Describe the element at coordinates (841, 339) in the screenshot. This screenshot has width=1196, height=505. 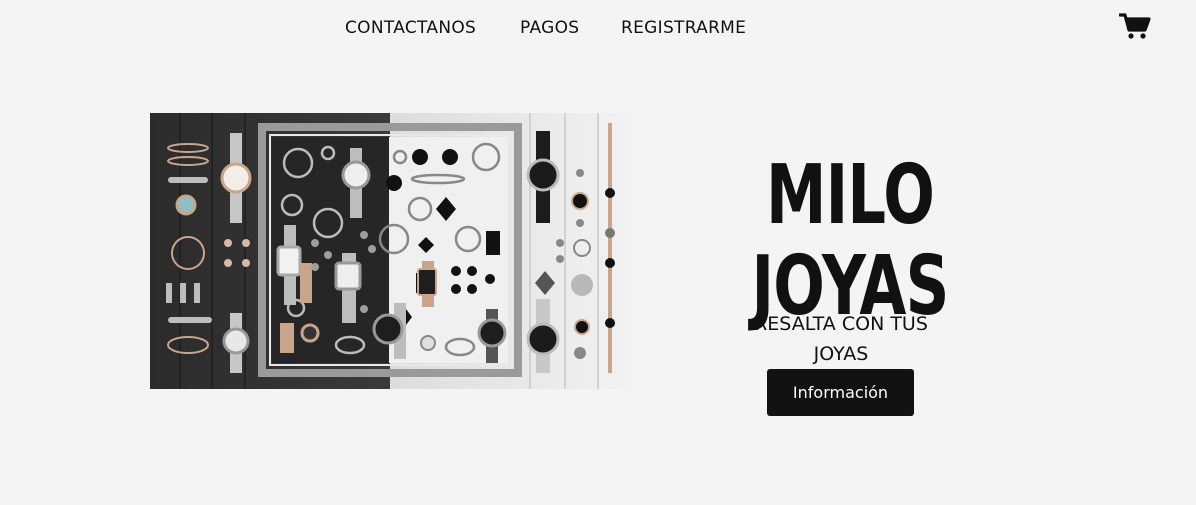
I see `hero-tagline: RESALTA CON TUS JOYAS` at that location.